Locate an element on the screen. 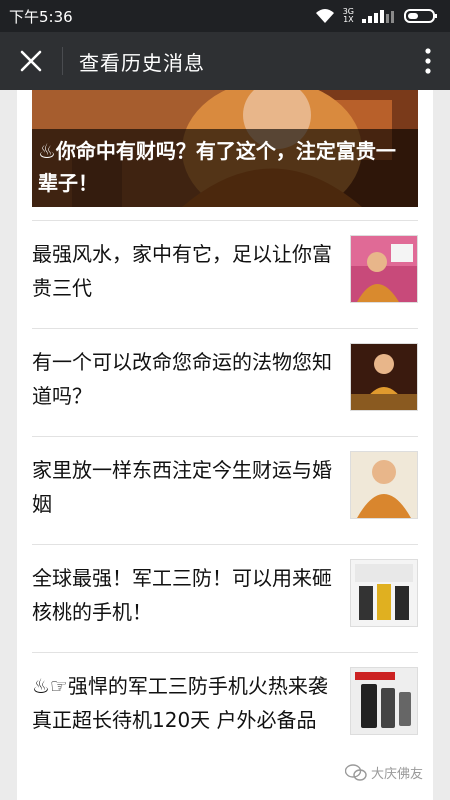 The height and width of the screenshot is (800, 450). article-title: 最强风水，家中有它，足以让你富贵三代 is located at coordinates (182, 271).